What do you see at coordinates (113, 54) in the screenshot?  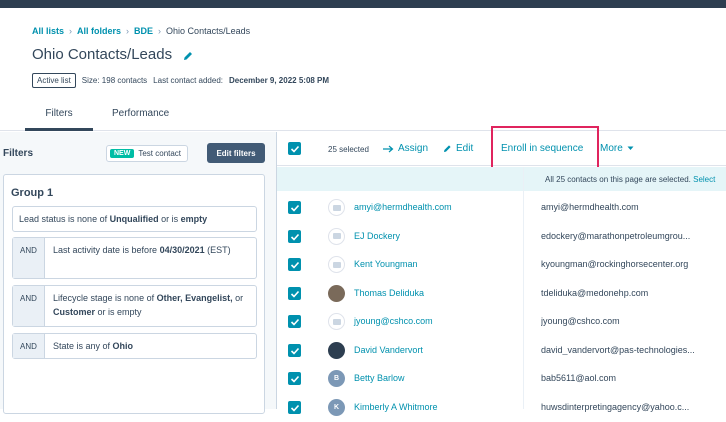 I see `page-title-row: Ohio Contacts/Leads` at bounding box center [113, 54].